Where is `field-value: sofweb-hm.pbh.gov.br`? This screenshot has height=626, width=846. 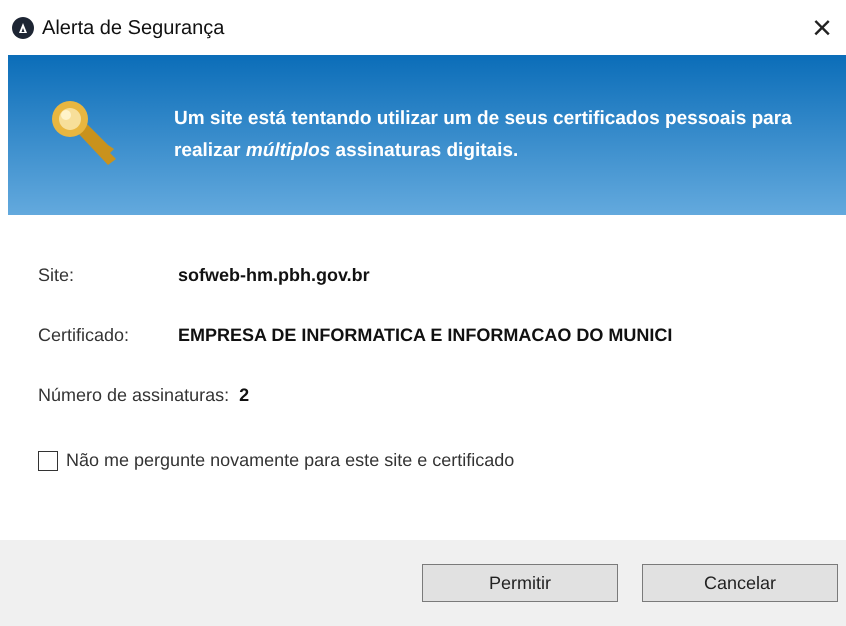
field-value: sofweb-hm.pbh.gov.br is located at coordinates (274, 275).